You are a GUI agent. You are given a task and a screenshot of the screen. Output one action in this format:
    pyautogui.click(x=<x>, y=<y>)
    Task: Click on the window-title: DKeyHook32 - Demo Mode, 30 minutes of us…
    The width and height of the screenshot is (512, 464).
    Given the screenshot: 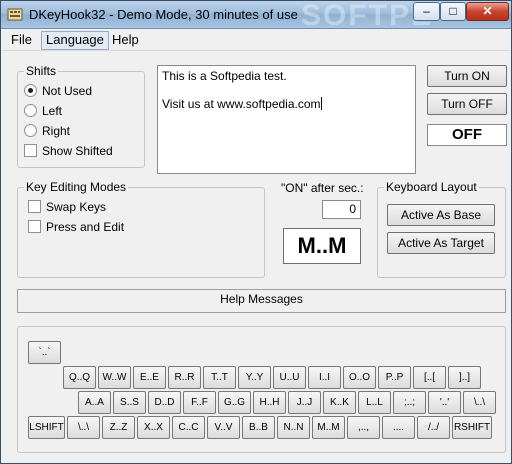 What is the action you would take?
    pyautogui.click(x=163, y=14)
    